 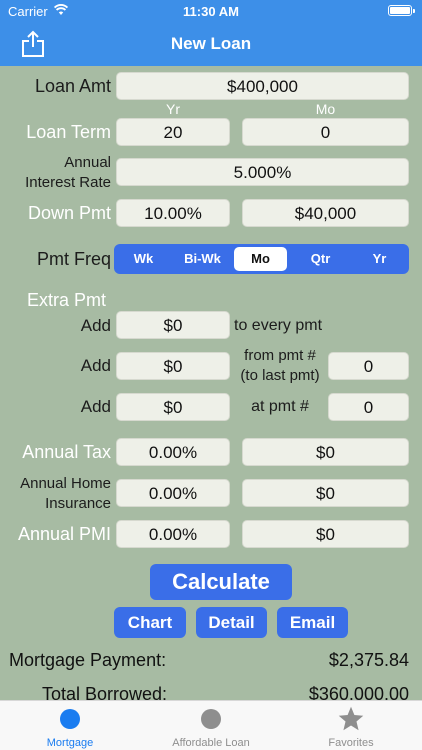 What do you see at coordinates (69, 213) in the screenshot?
I see `down-pmt-label: Down Pmt` at bounding box center [69, 213].